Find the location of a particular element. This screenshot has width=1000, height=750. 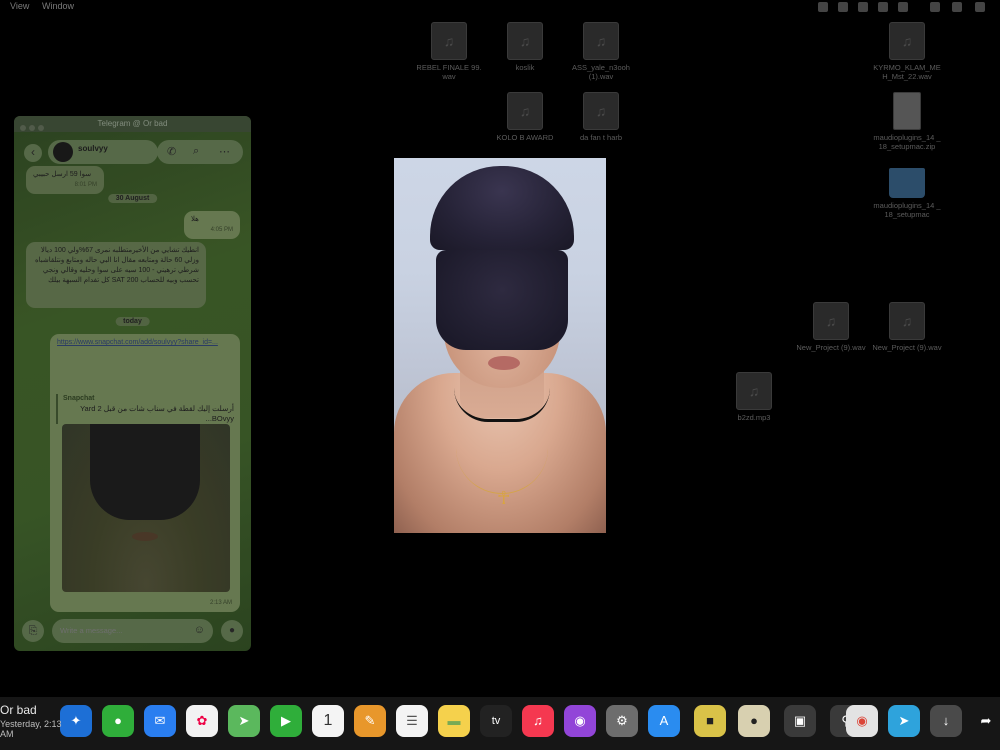

message-composer: ⎘ ☺ ● is located at coordinates (132, 631).